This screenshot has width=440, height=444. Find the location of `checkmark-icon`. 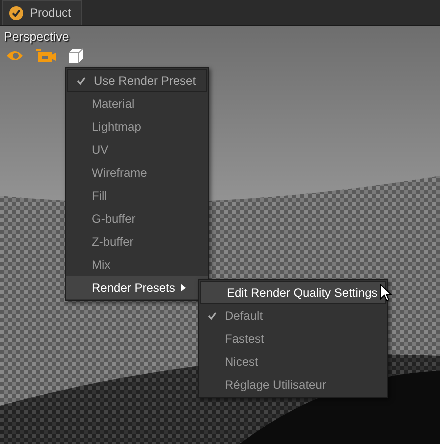

checkmark-icon is located at coordinates (16, 13).